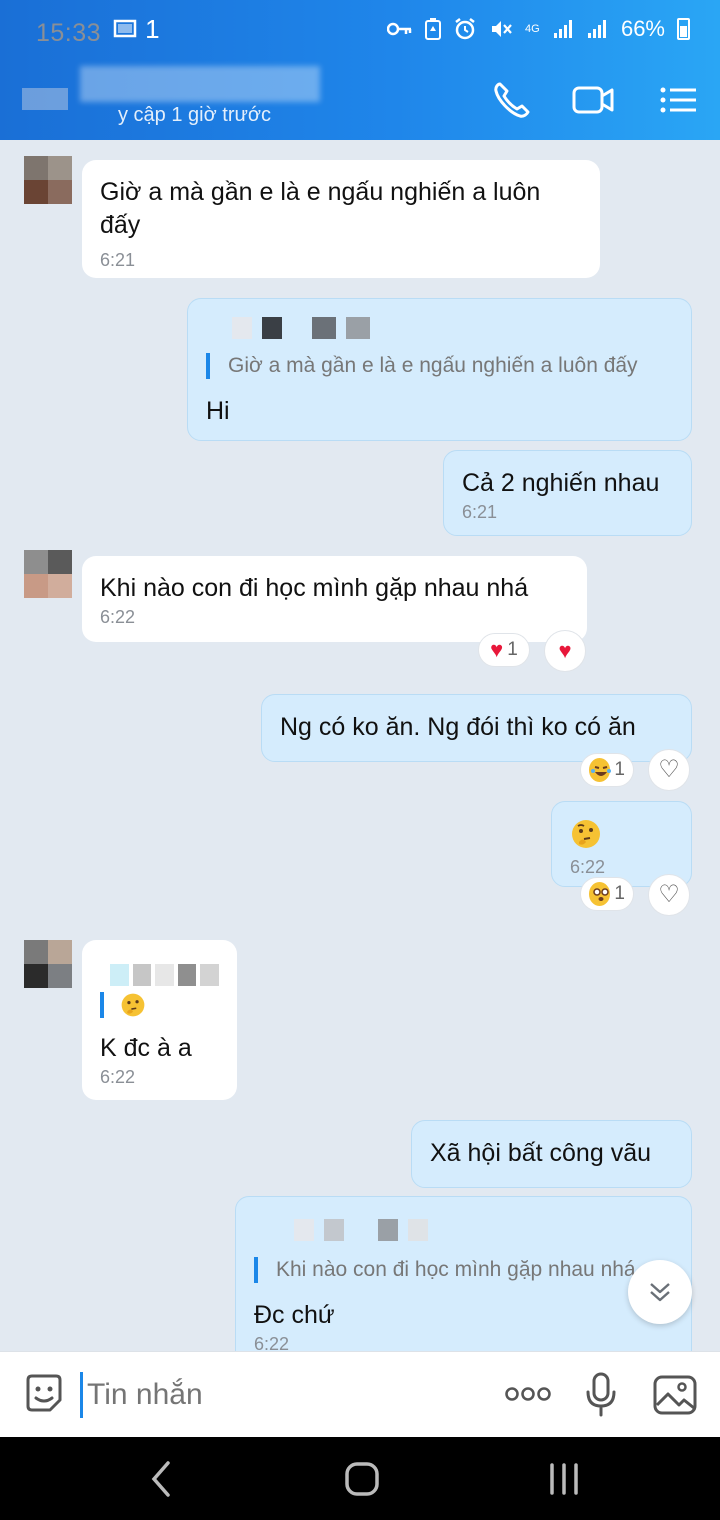  Describe the element at coordinates (642, 28) in the screenshot. I see `battery-percent: 66%` at that location.